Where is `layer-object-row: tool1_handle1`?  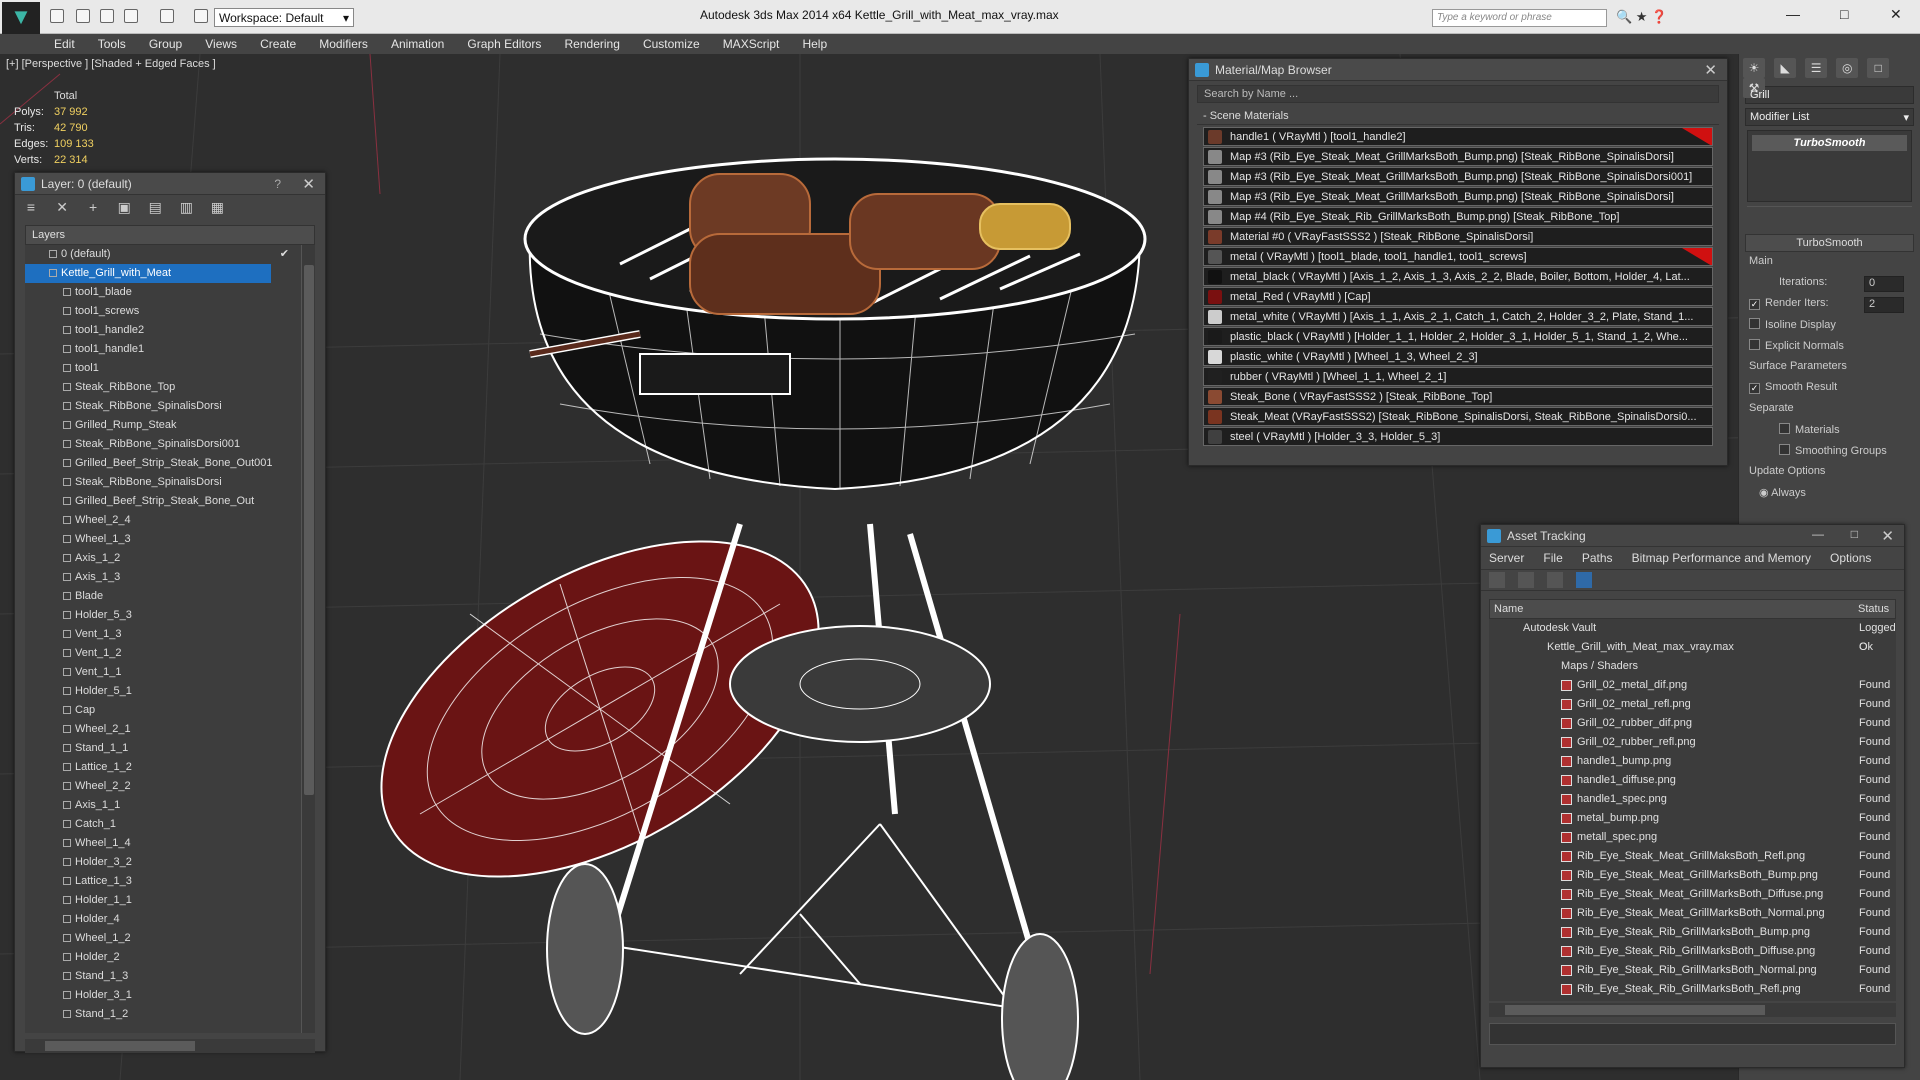 layer-object-row: tool1_handle1 is located at coordinates (170, 349).